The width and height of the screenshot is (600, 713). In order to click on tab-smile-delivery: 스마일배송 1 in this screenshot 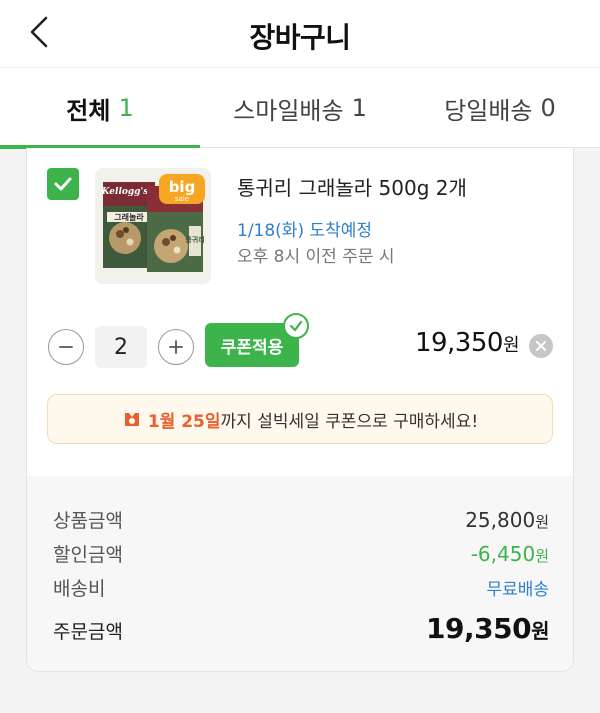, I will do `click(300, 108)`.